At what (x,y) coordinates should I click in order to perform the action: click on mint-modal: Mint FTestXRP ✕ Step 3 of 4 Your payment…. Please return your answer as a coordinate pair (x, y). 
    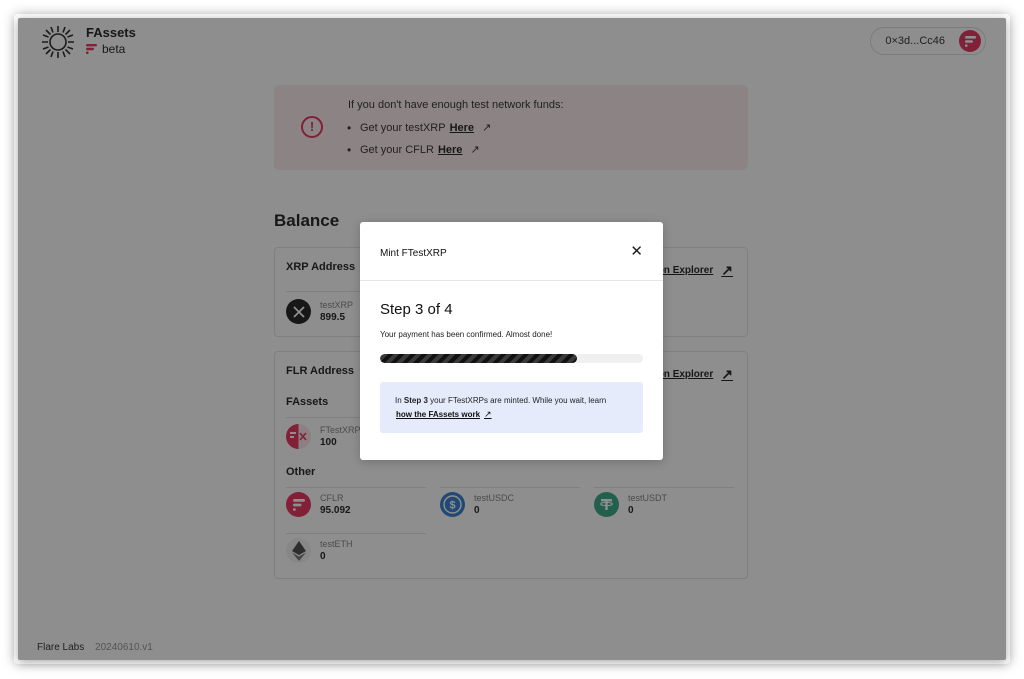
    Looking at the image, I should click on (511, 341).